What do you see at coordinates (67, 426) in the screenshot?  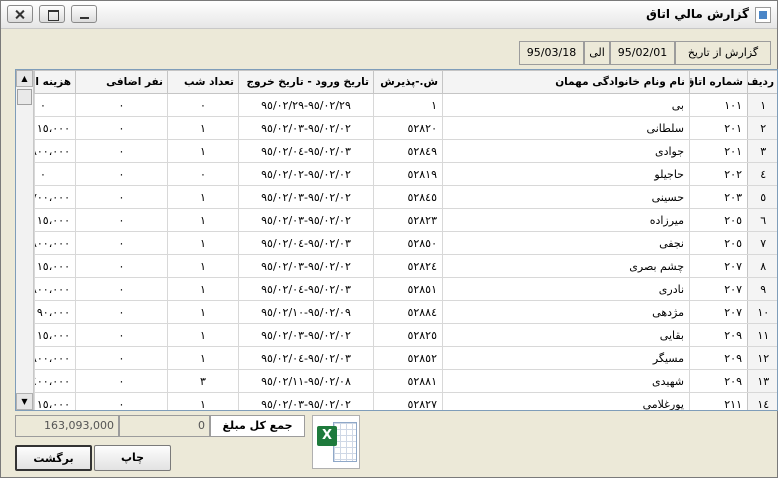 I see `total-amount-field: 163,093,000` at bounding box center [67, 426].